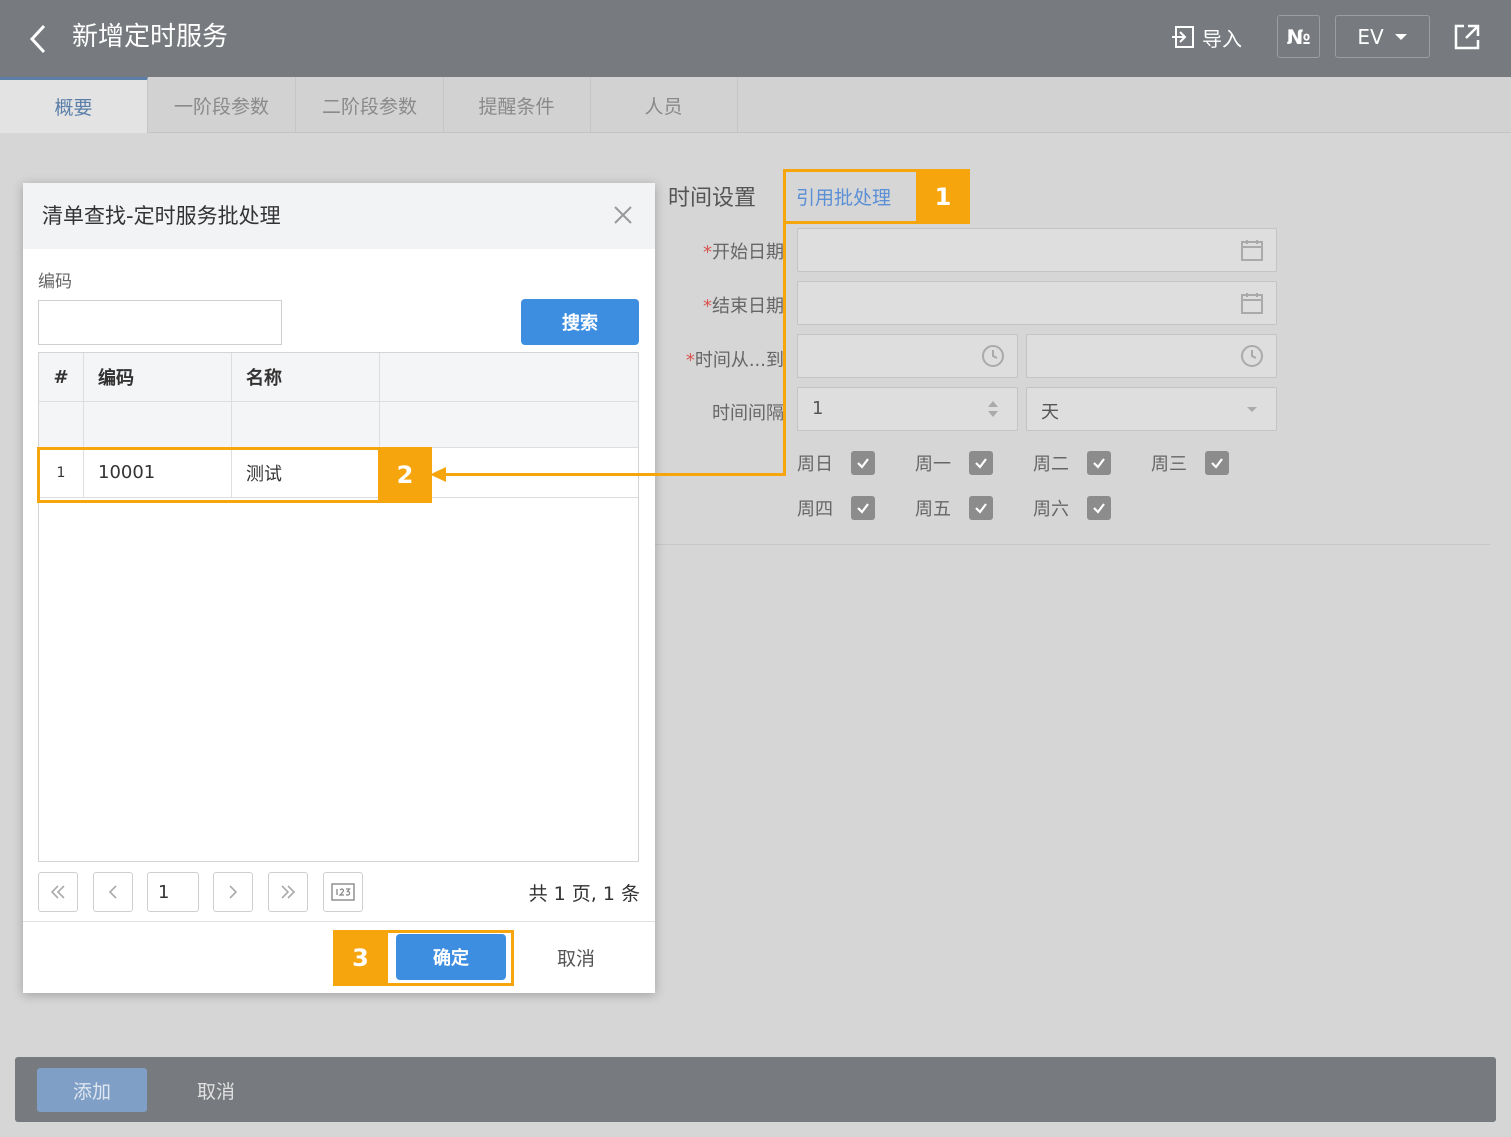  Describe the element at coordinates (907, 356) in the screenshot. I see `time-from-input` at that location.